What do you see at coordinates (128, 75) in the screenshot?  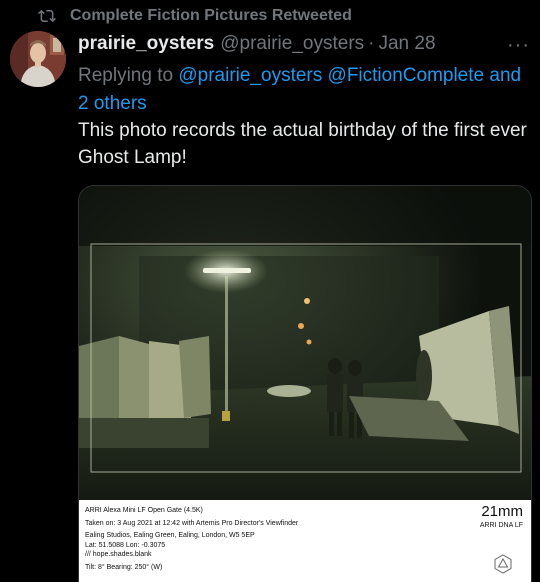 I see `replying-prefix: Replying to` at bounding box center [128, 75].